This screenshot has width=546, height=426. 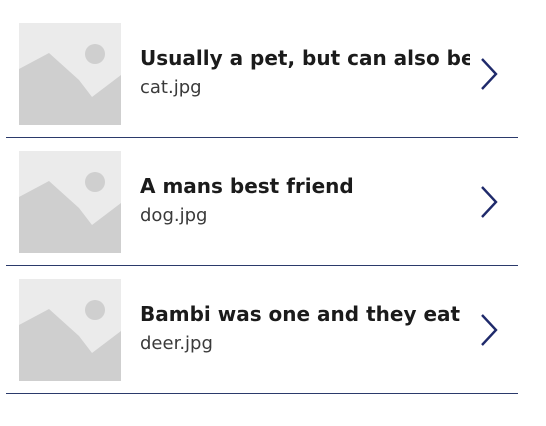 I want to click on item-subtitle: deer.jpg, so click(x=176, y=343).